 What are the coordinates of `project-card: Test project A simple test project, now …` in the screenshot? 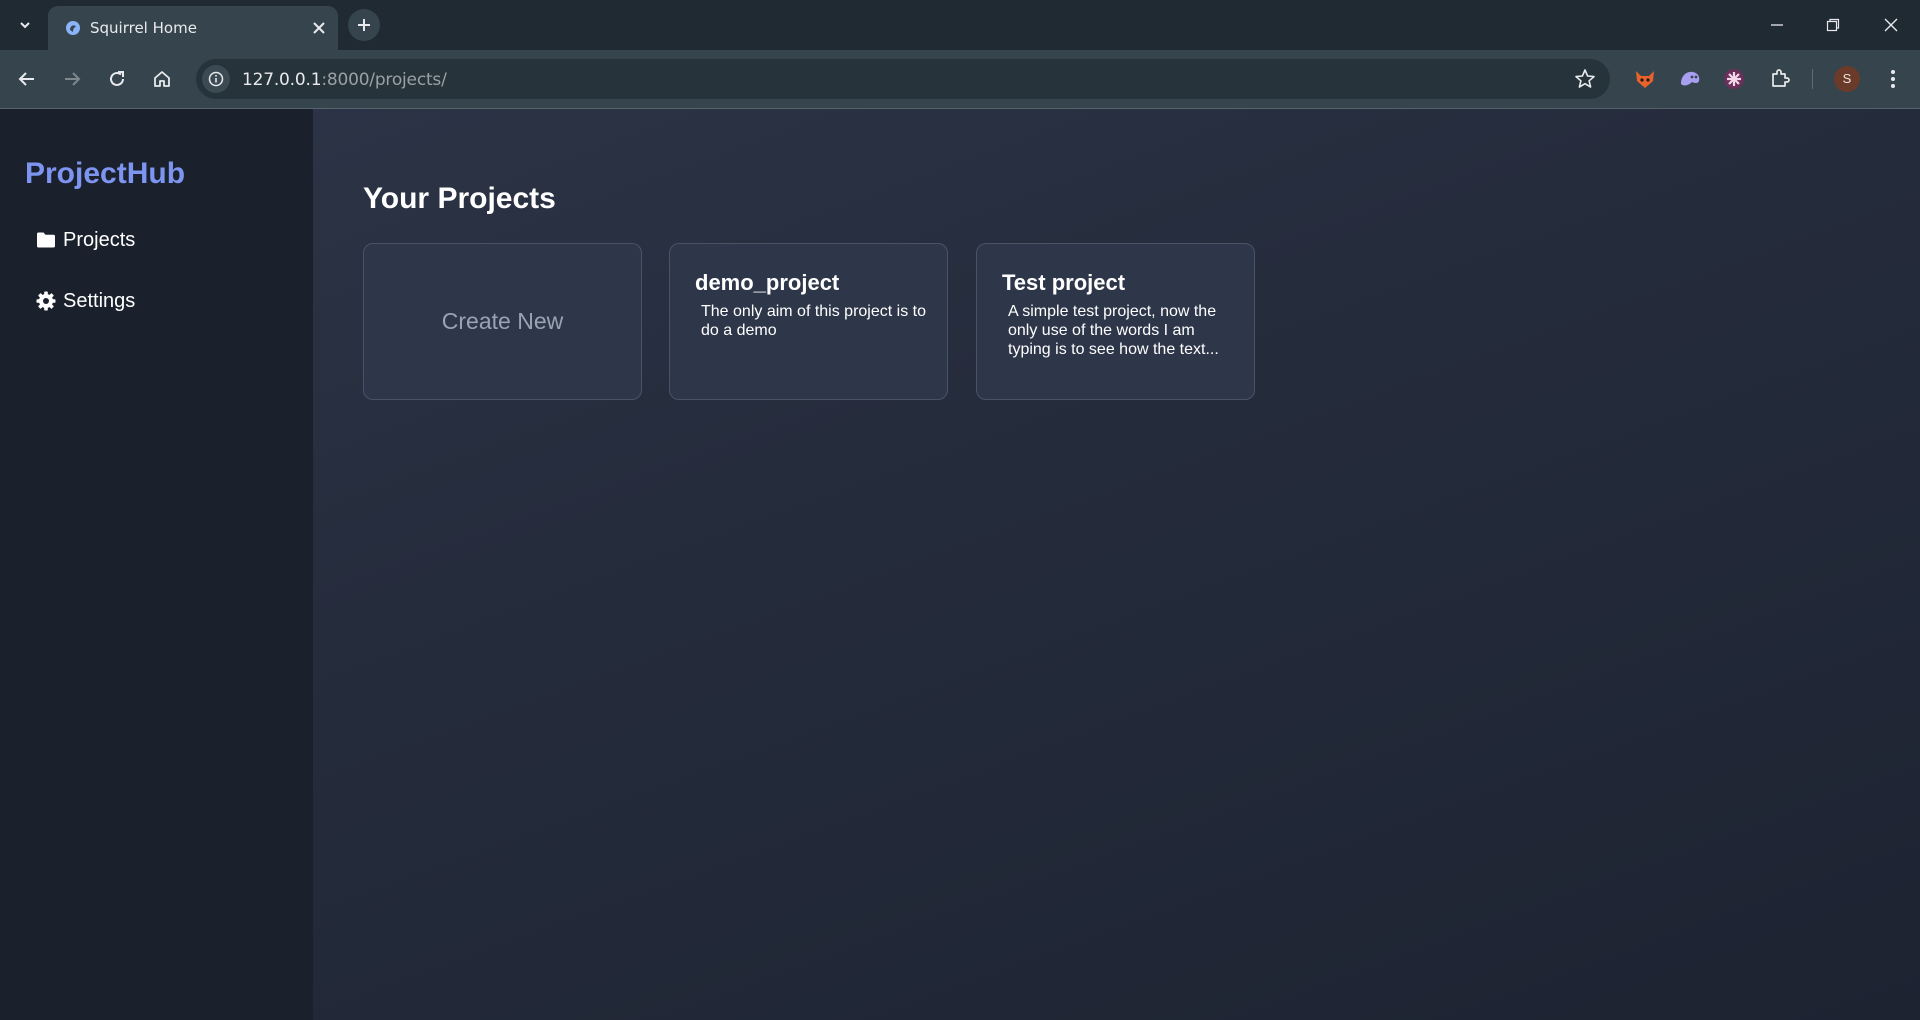 It's located at (1115, 321).